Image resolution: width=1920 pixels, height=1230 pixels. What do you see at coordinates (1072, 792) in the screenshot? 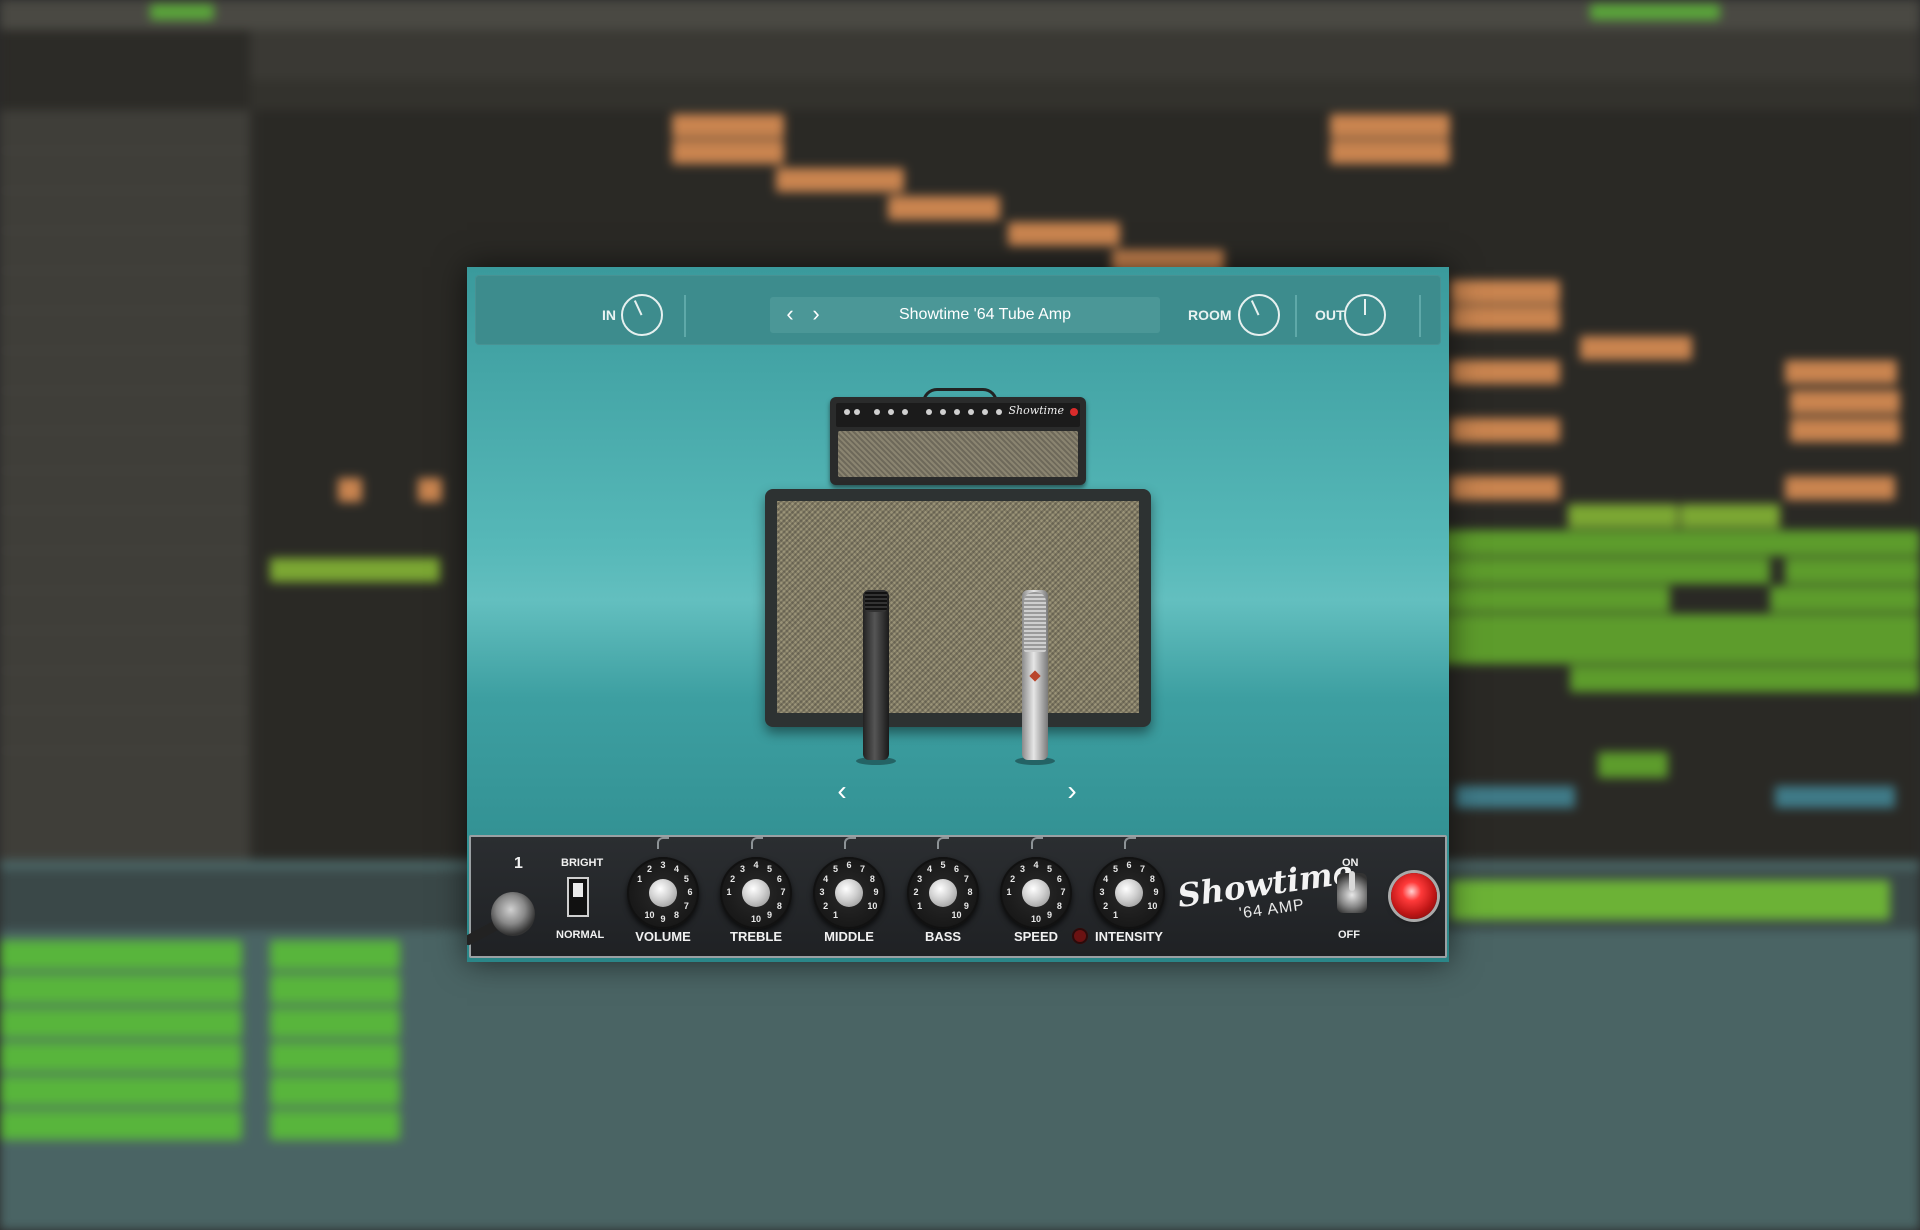
I see `chevron-right-icon: ›` at bounding box center [1072, 792].